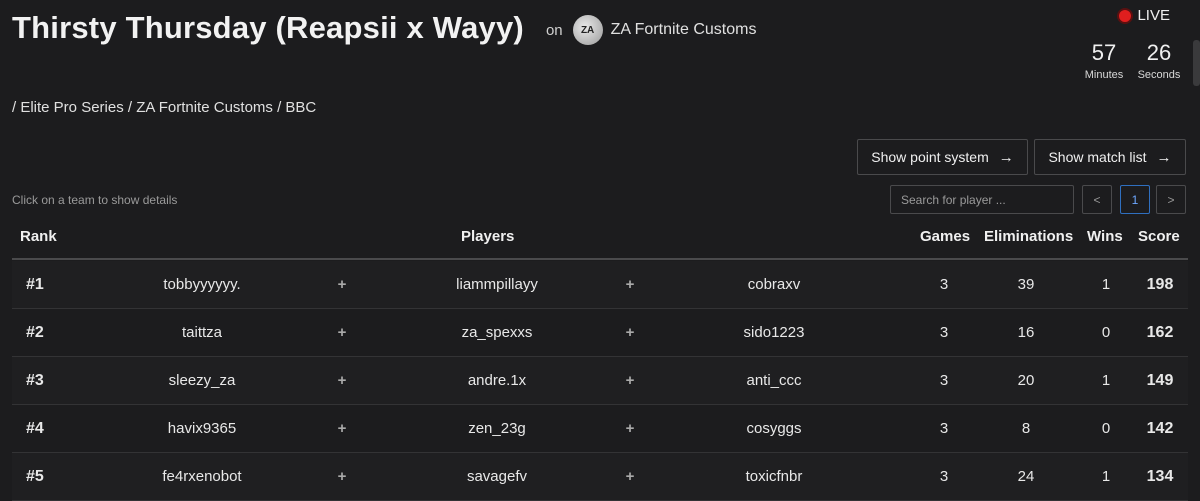  Describe the element at coordinates (488, 236) in the screenshot. I see `column-header-players: Players` at that location.